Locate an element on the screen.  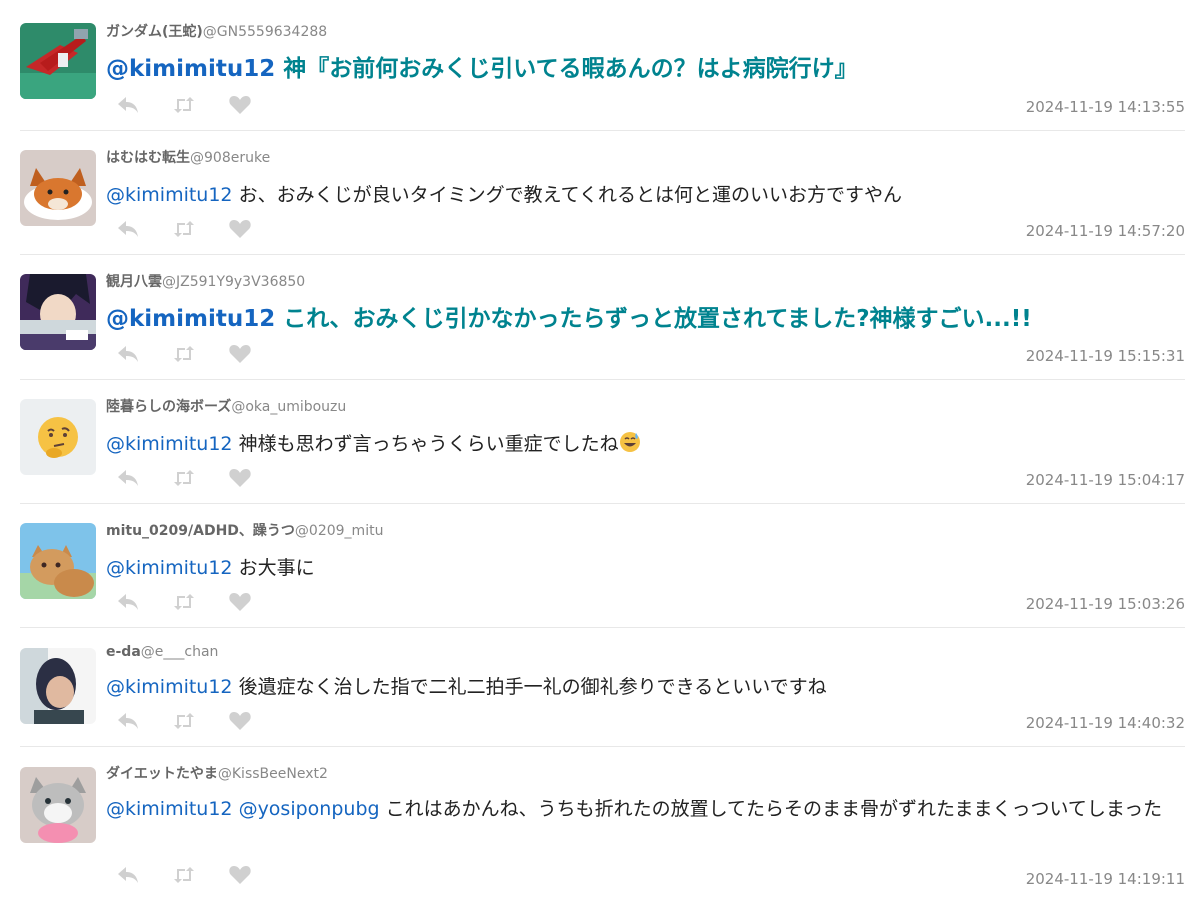
user-name: e-da is located at coordinates (123, 652).